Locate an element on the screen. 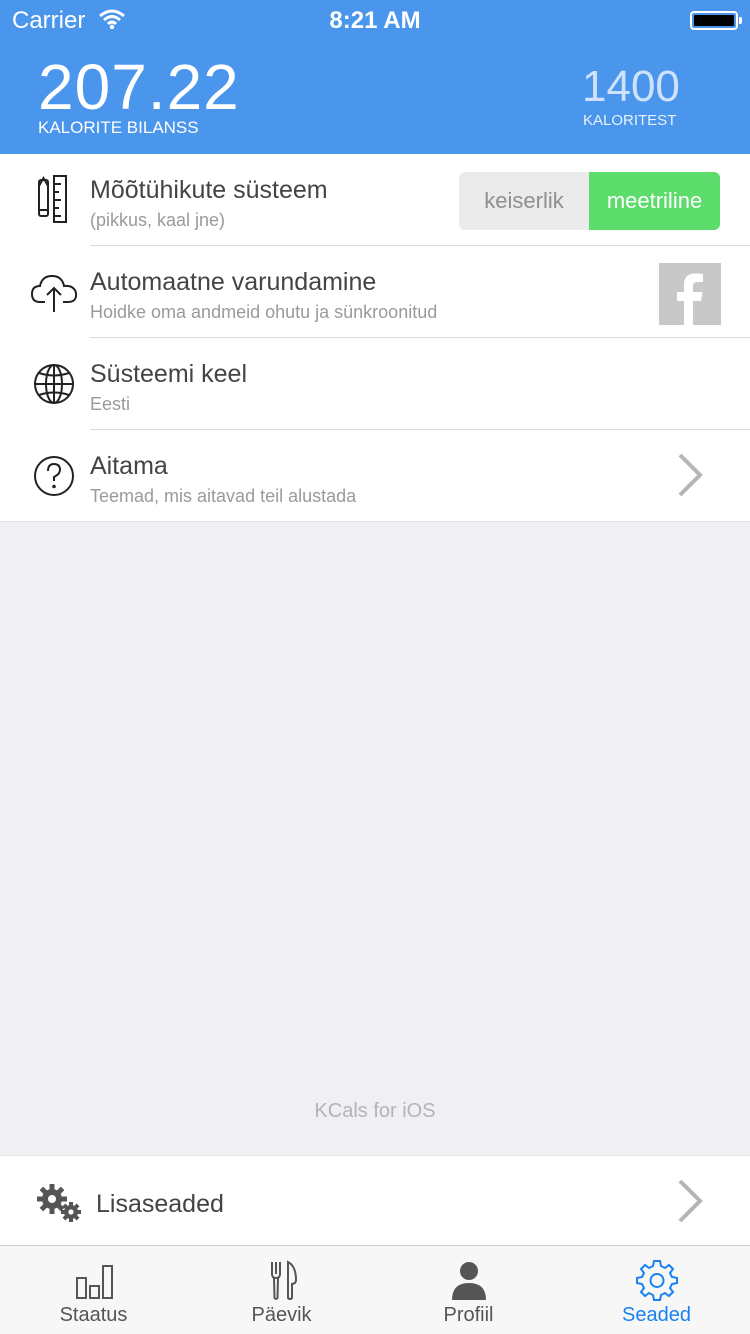  gears-icon is located at coordinates (59, 1203).